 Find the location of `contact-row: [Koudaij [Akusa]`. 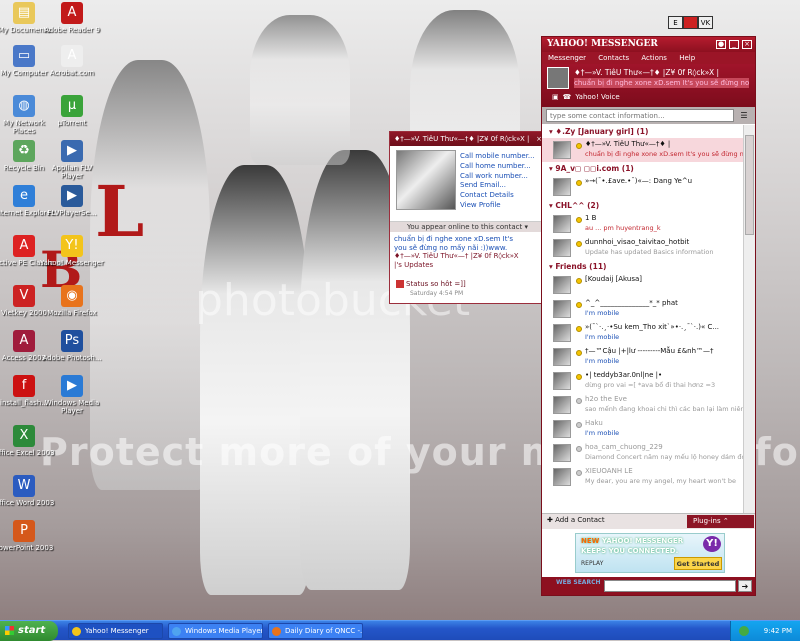

contact-row: [Koudaij [Akusa] is located at coordinates (643, 285).